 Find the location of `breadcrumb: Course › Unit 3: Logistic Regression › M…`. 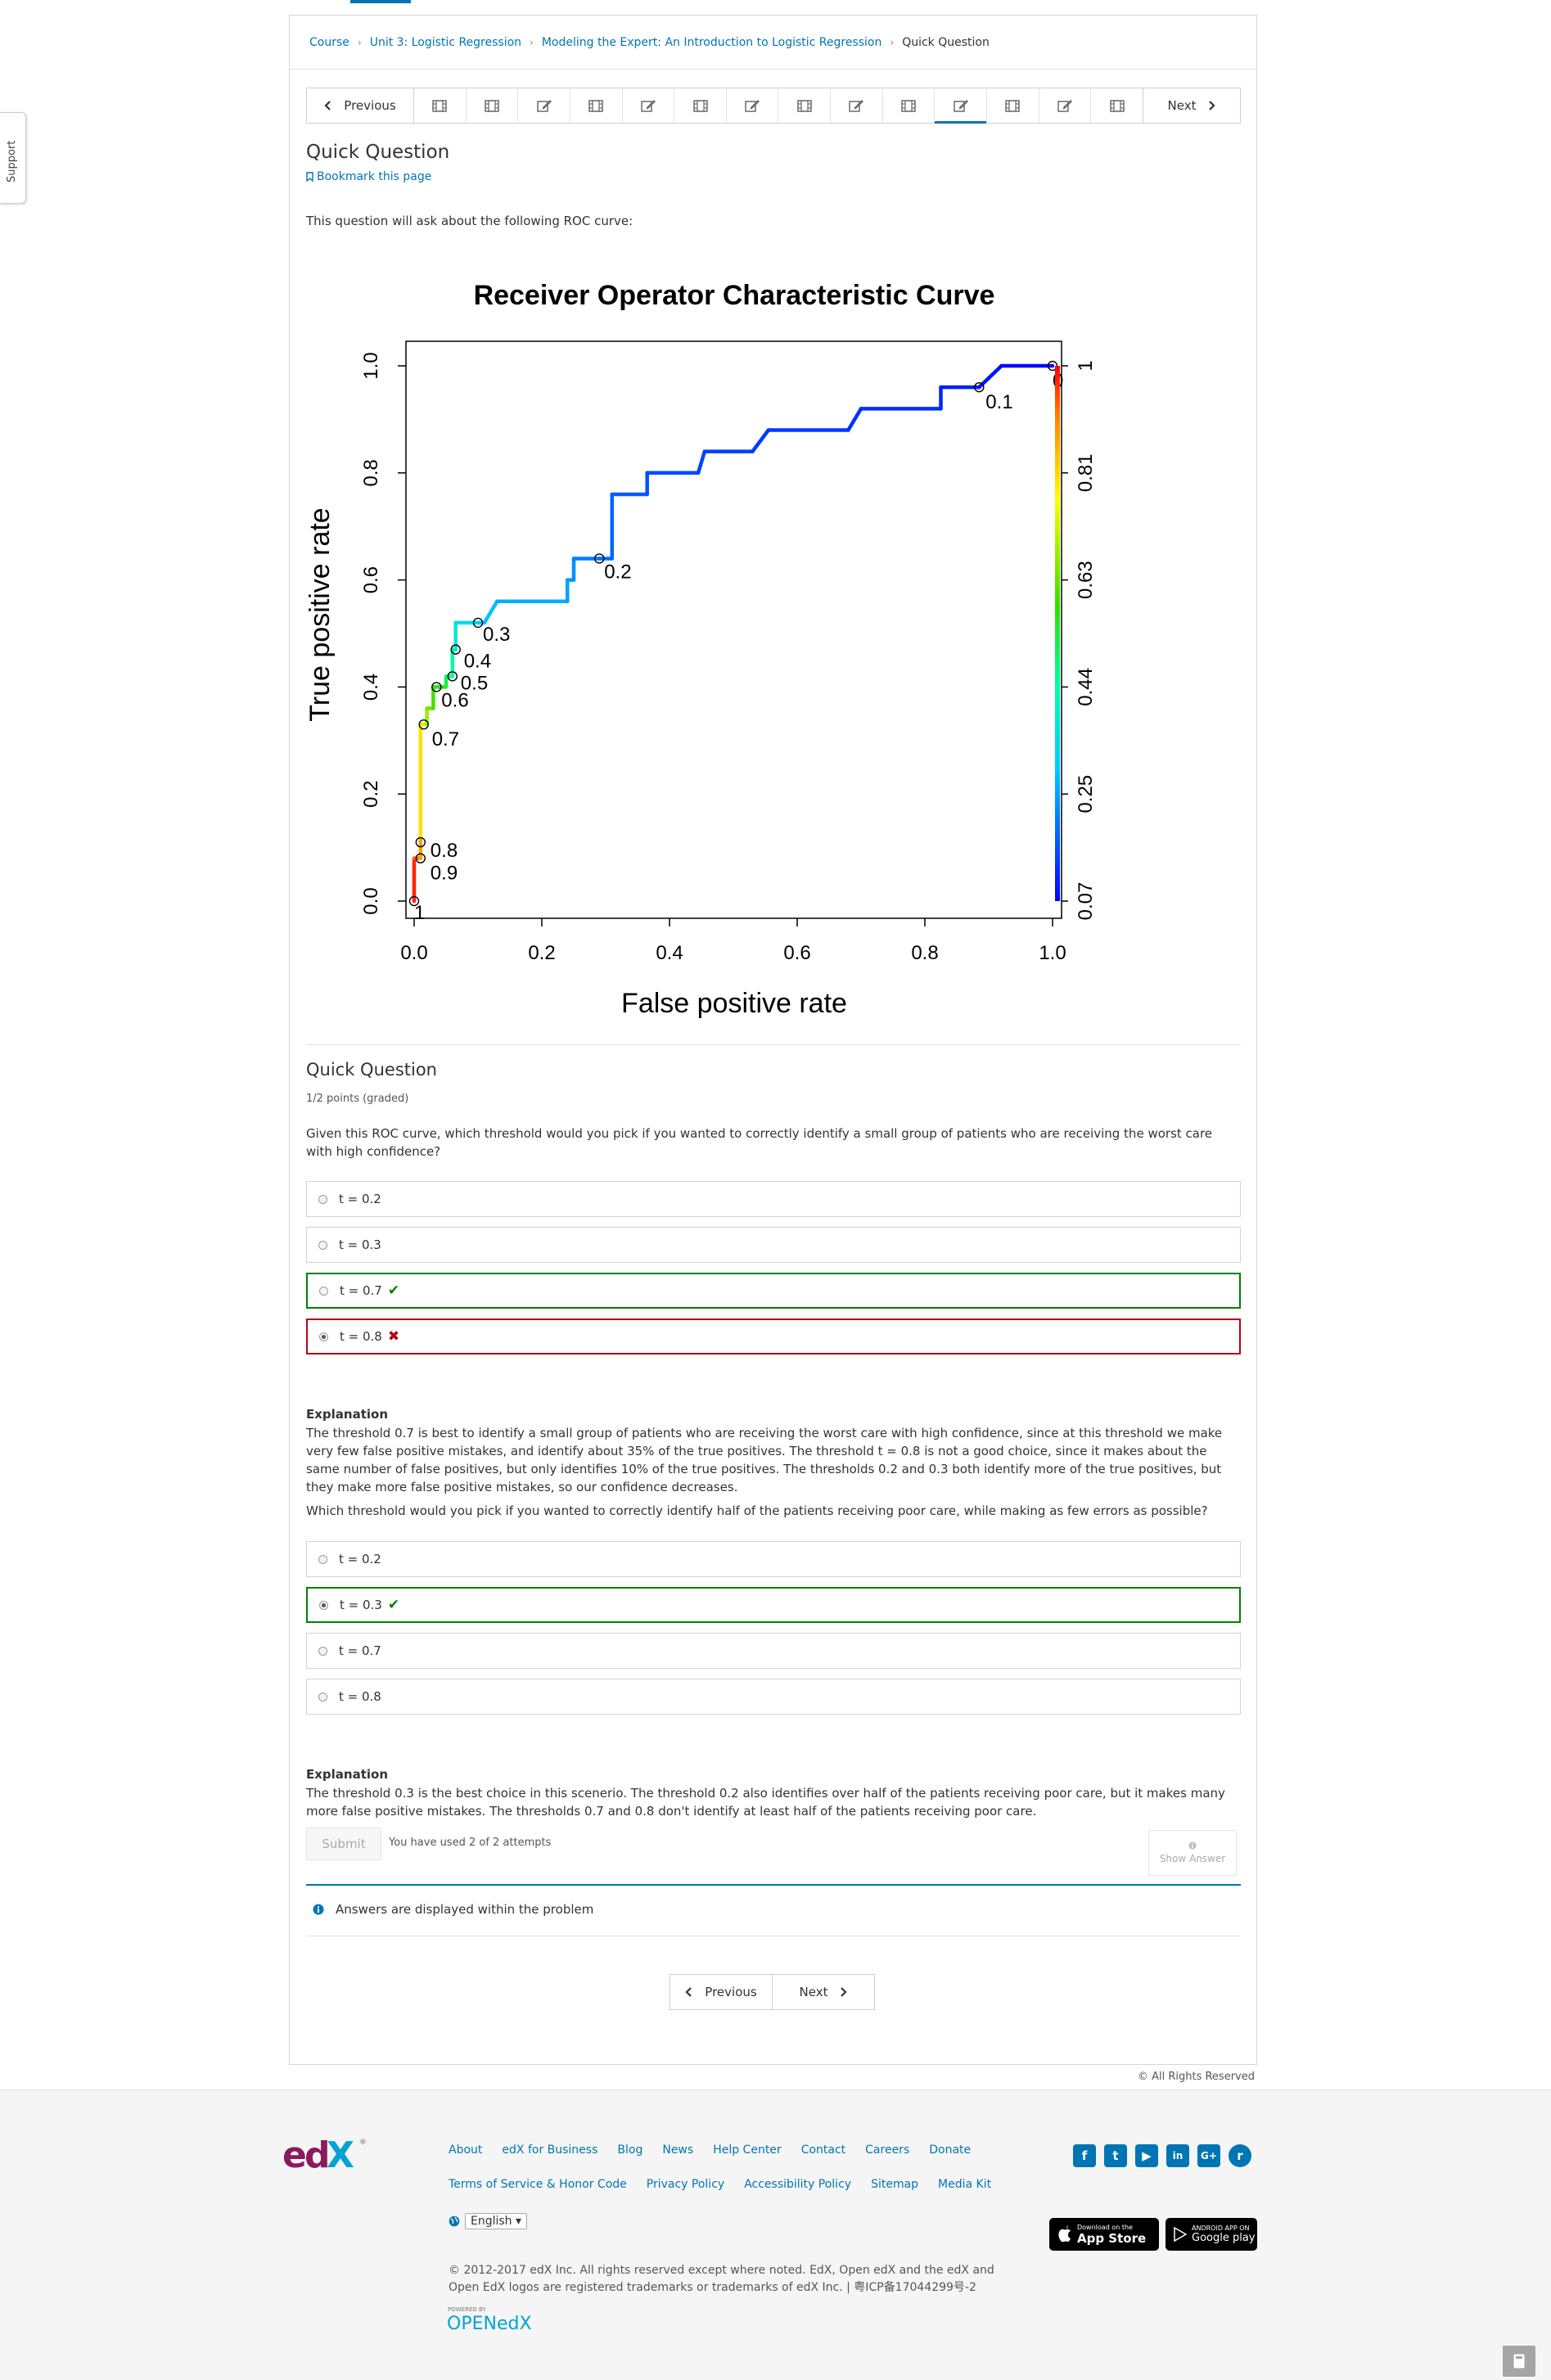

breadcrumb: Course › Unit 3: Logistic Regression › M… is located at coordinates (773, 43).